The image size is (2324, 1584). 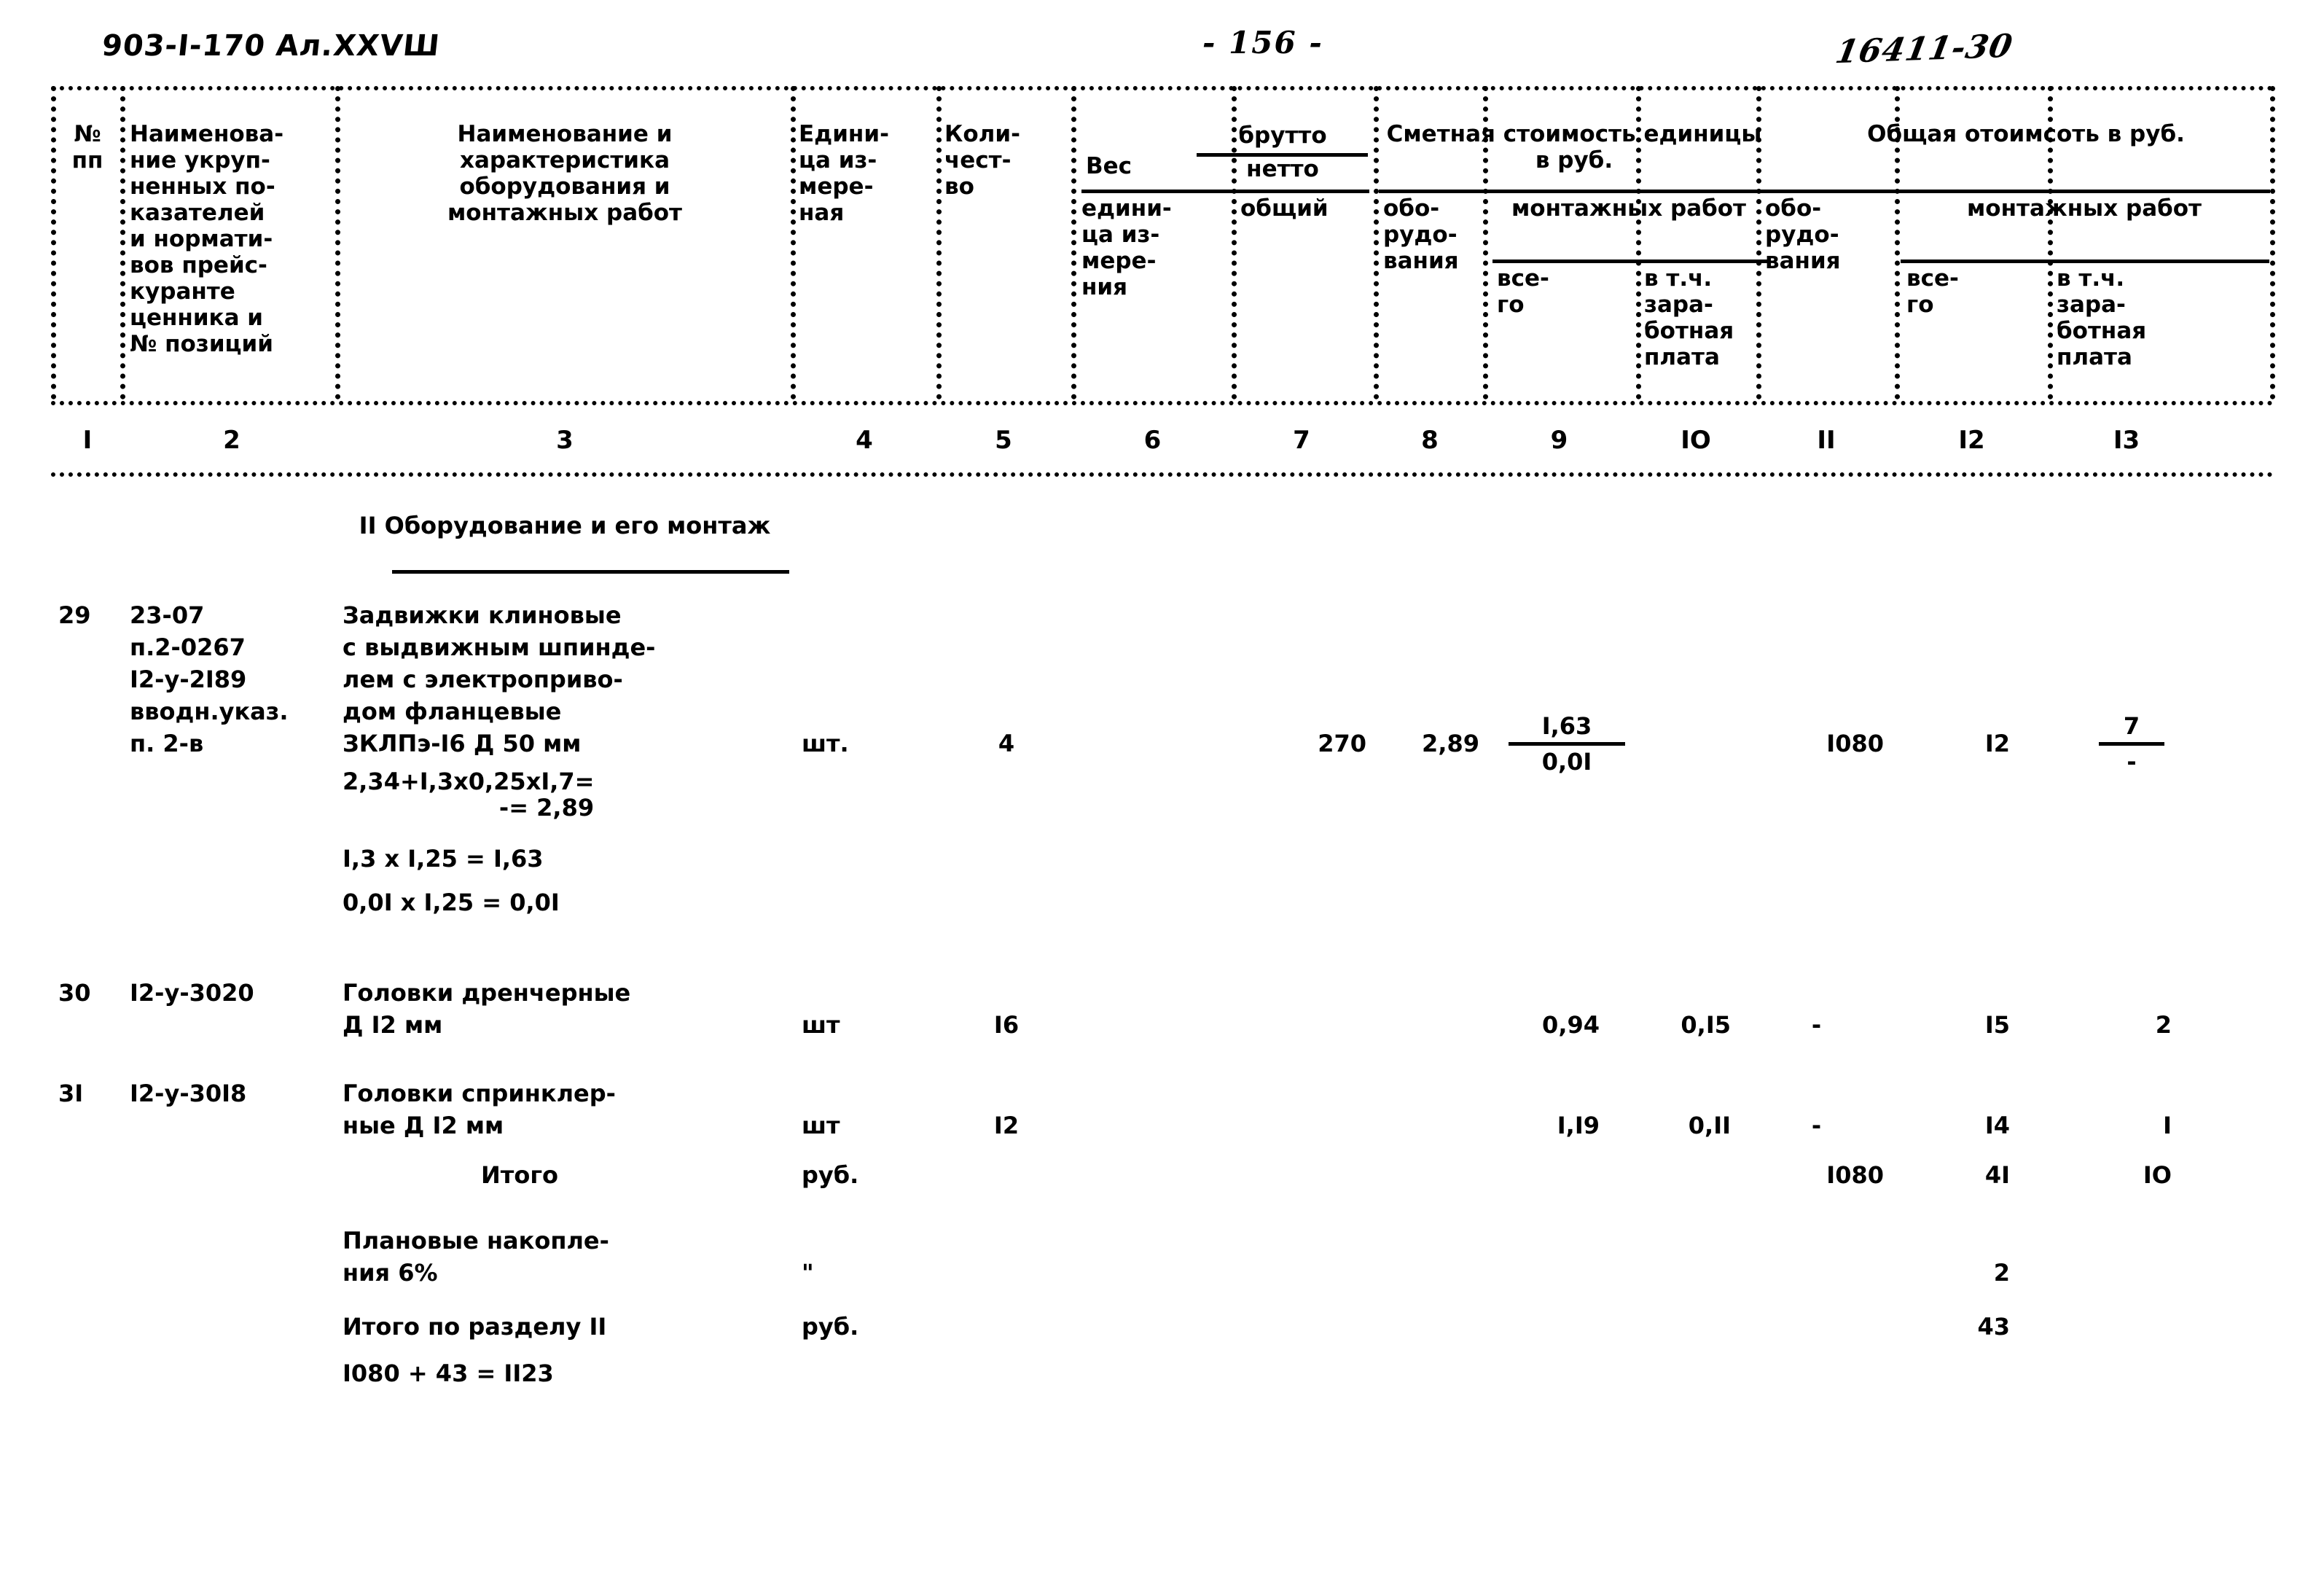 What do you see at coordinates (1997, 1125) in the screenshot?
I see `row-31-total-assembly-all: I4` at bounding box center [1997, 1125].